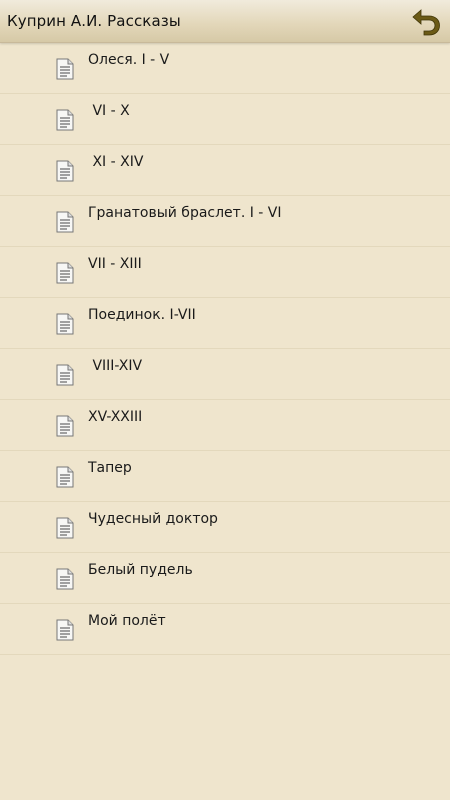  Describe the element at coordinates (225, 629) in the screenshot. I see `list-item: Мой полёт` at that location.